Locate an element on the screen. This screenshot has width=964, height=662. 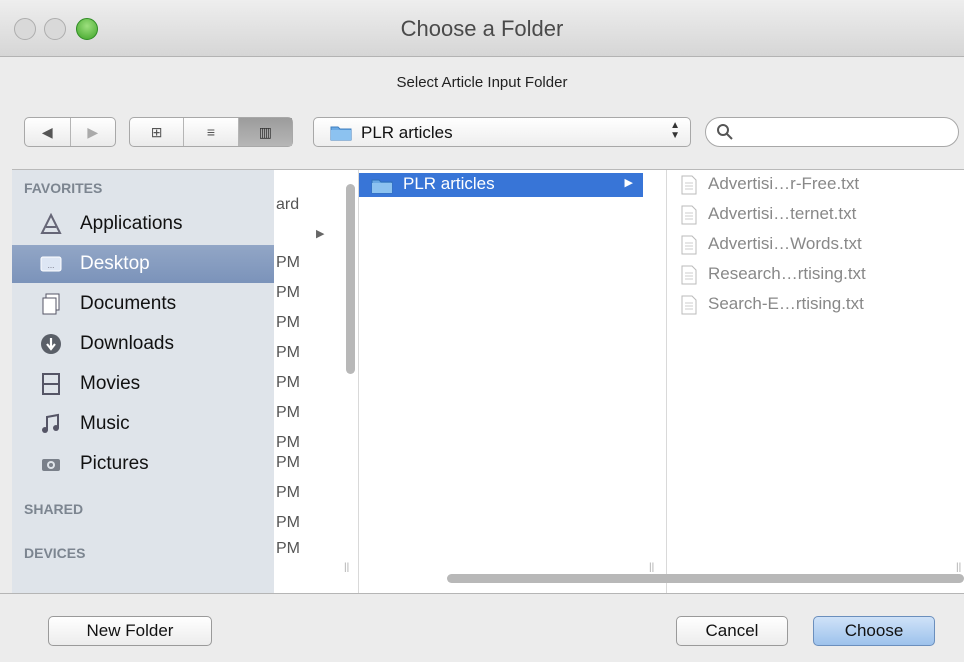
navigation-segmented-control: ◀ ▶ is located at coordinates (70, 132).